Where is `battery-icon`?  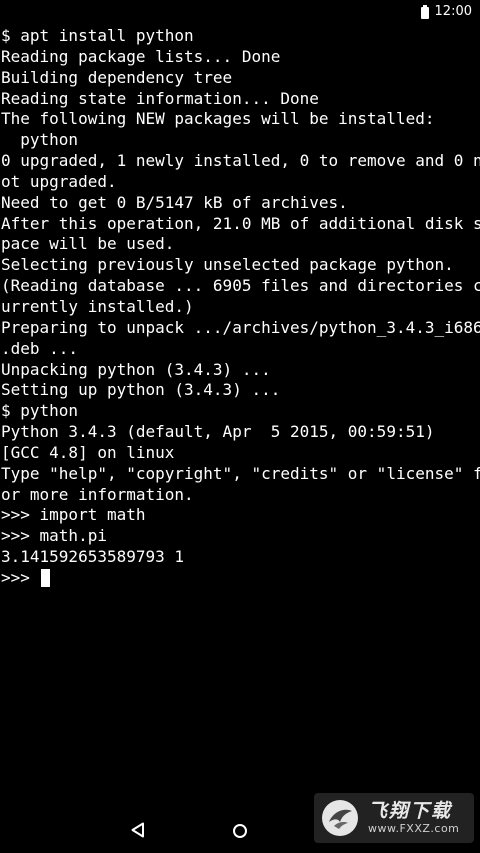 battery-icon is located at coordinates (424, 12).